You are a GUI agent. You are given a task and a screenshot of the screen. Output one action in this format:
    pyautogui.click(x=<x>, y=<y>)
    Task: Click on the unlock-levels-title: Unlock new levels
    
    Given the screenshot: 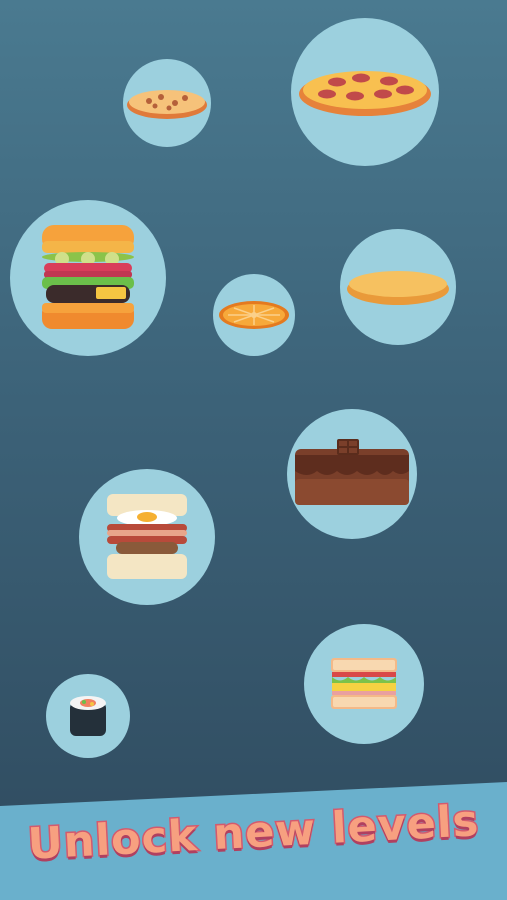 What is the action you would take?
    pyautogui.click(x=253, y=833)
    